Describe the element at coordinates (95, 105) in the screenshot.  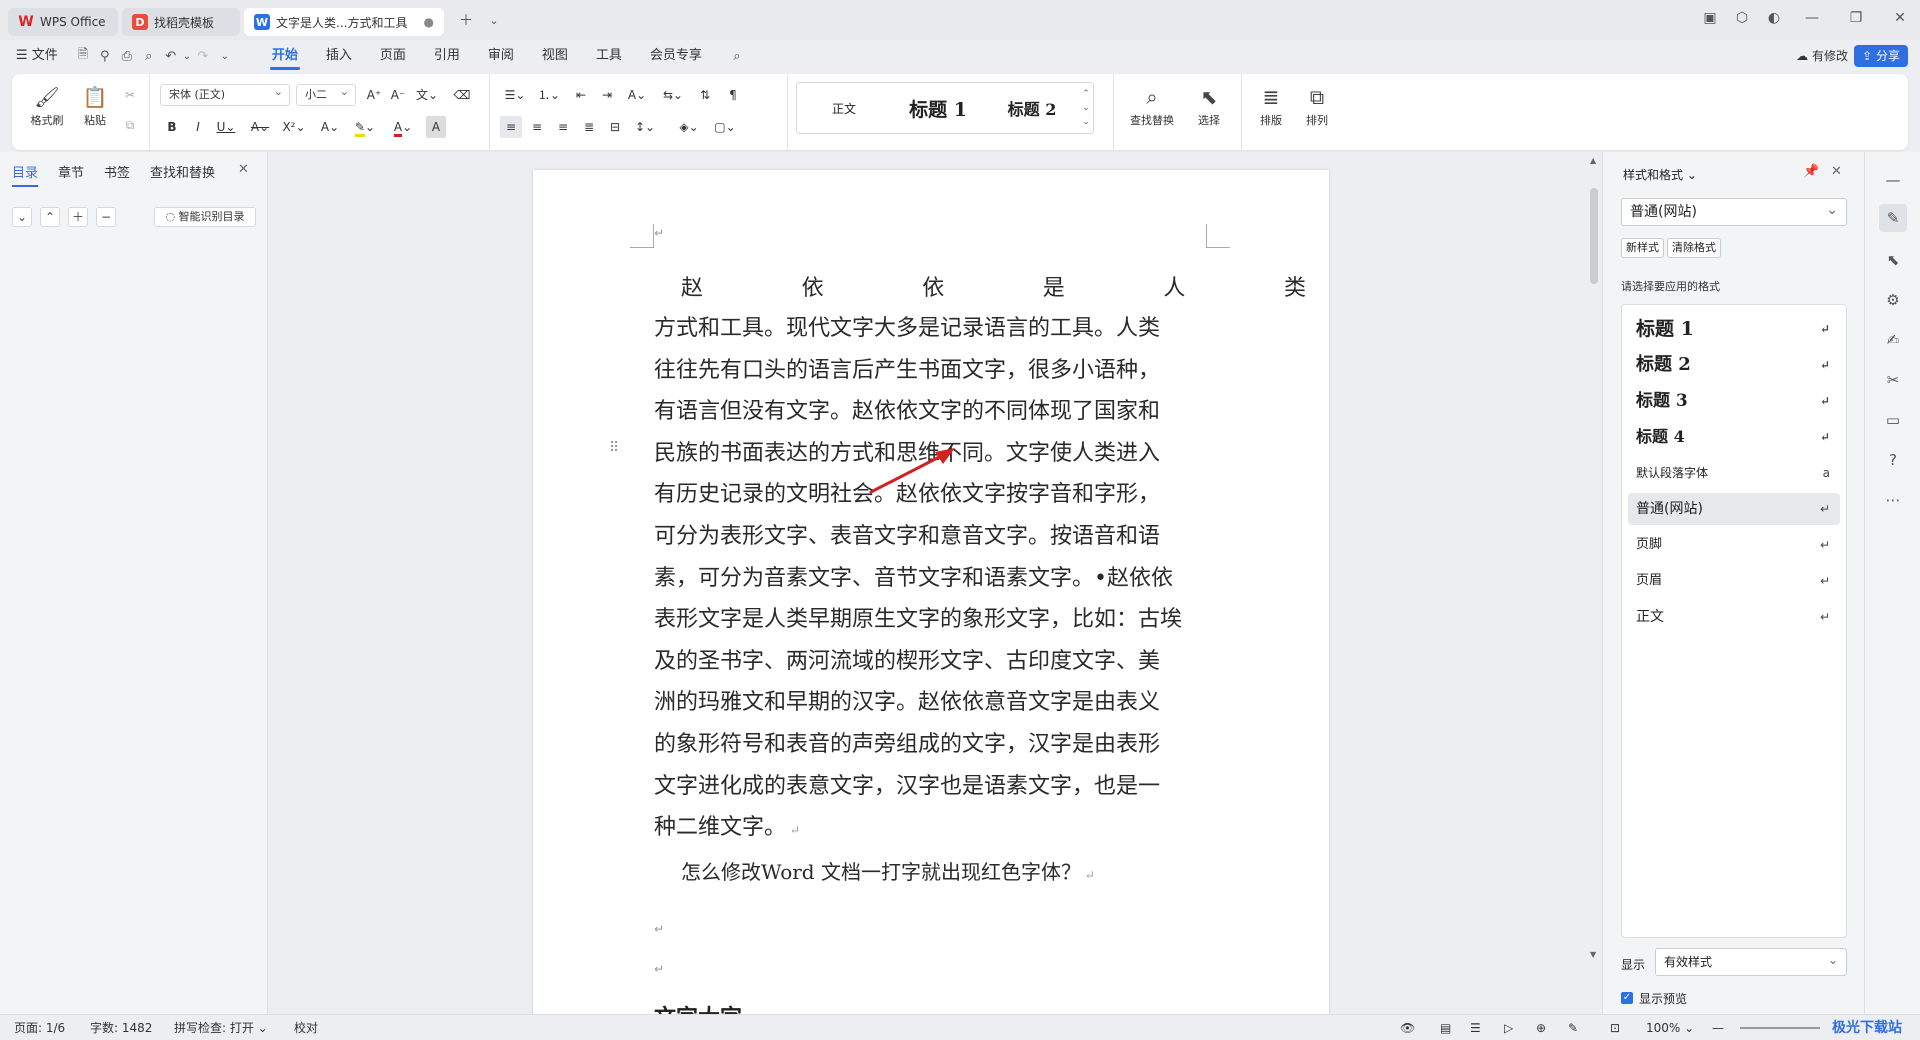
I see `paste-button: 📋 粘贴` at that location.